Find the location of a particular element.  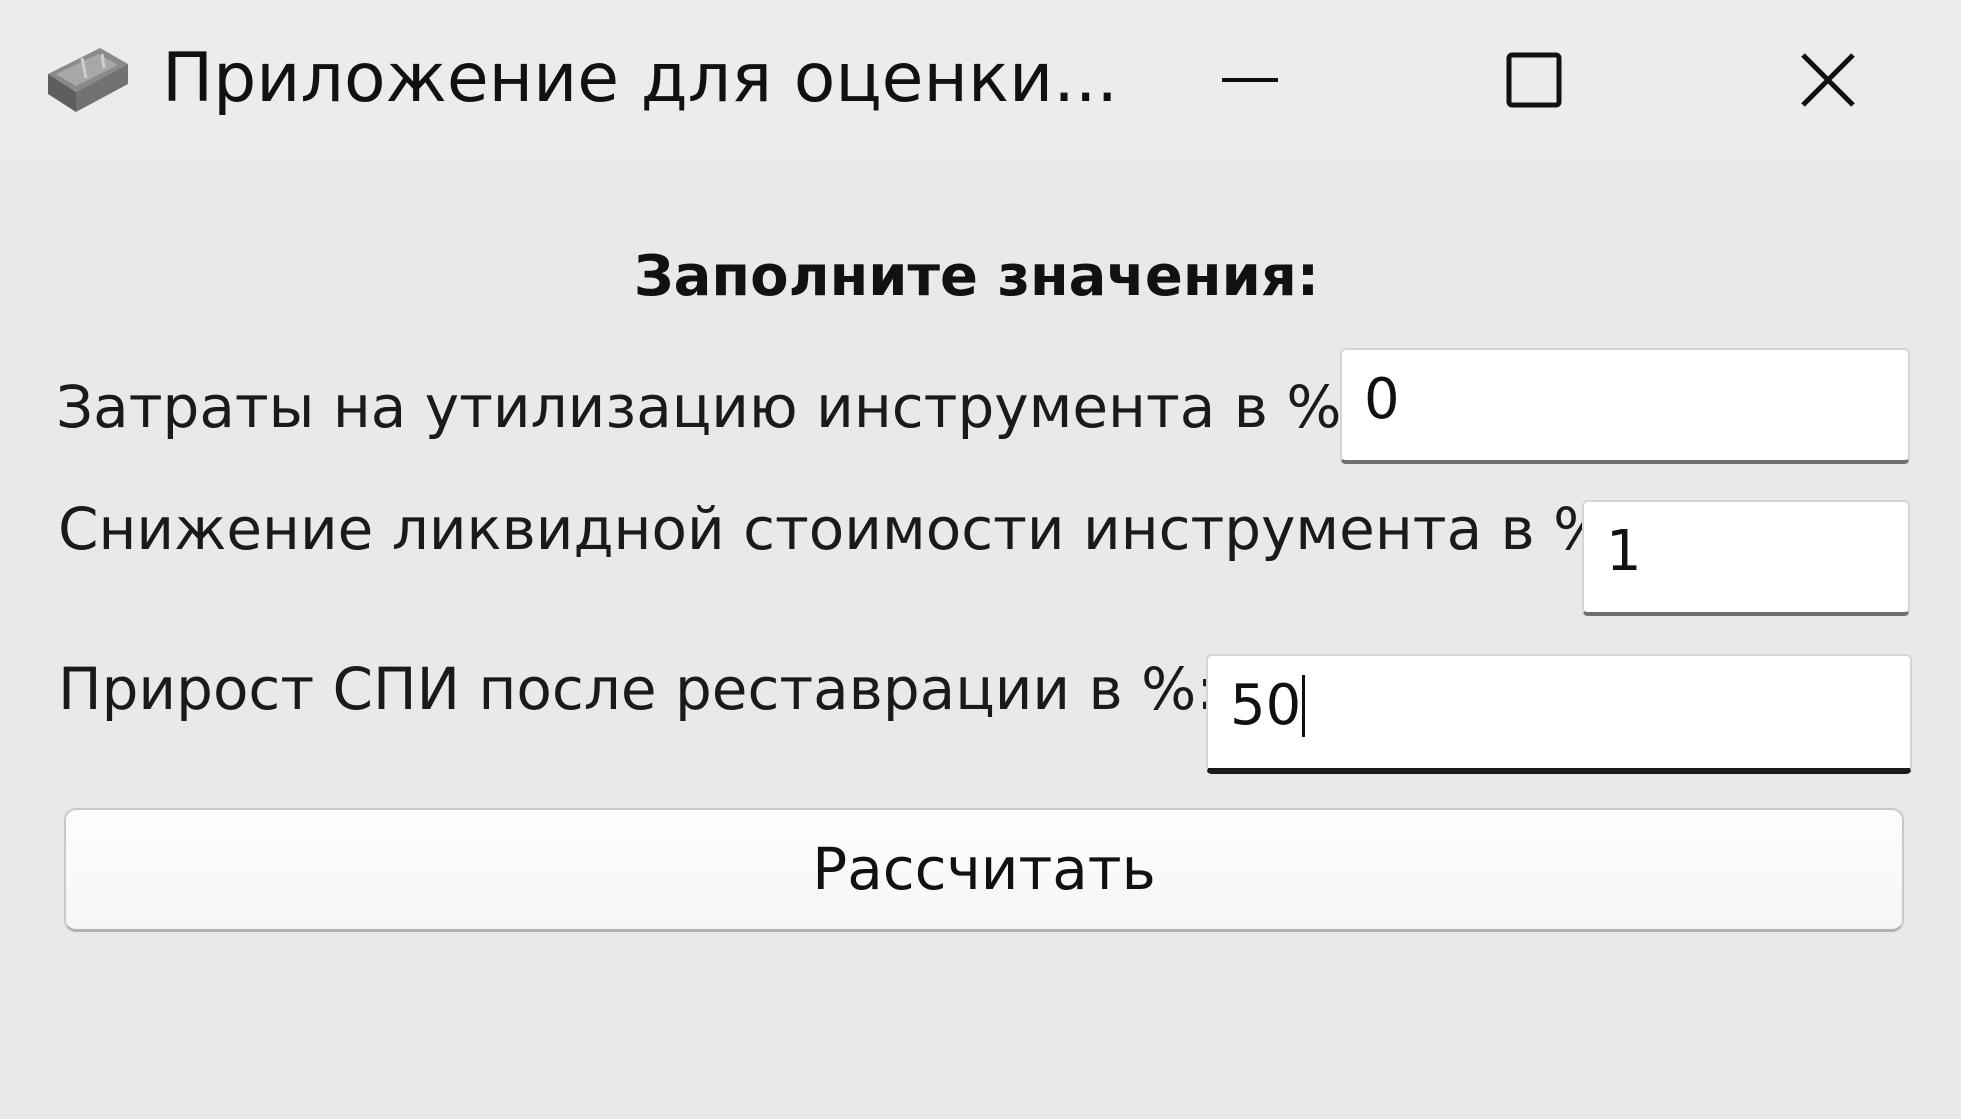

close-icon is located at coordinates (1828, 80).